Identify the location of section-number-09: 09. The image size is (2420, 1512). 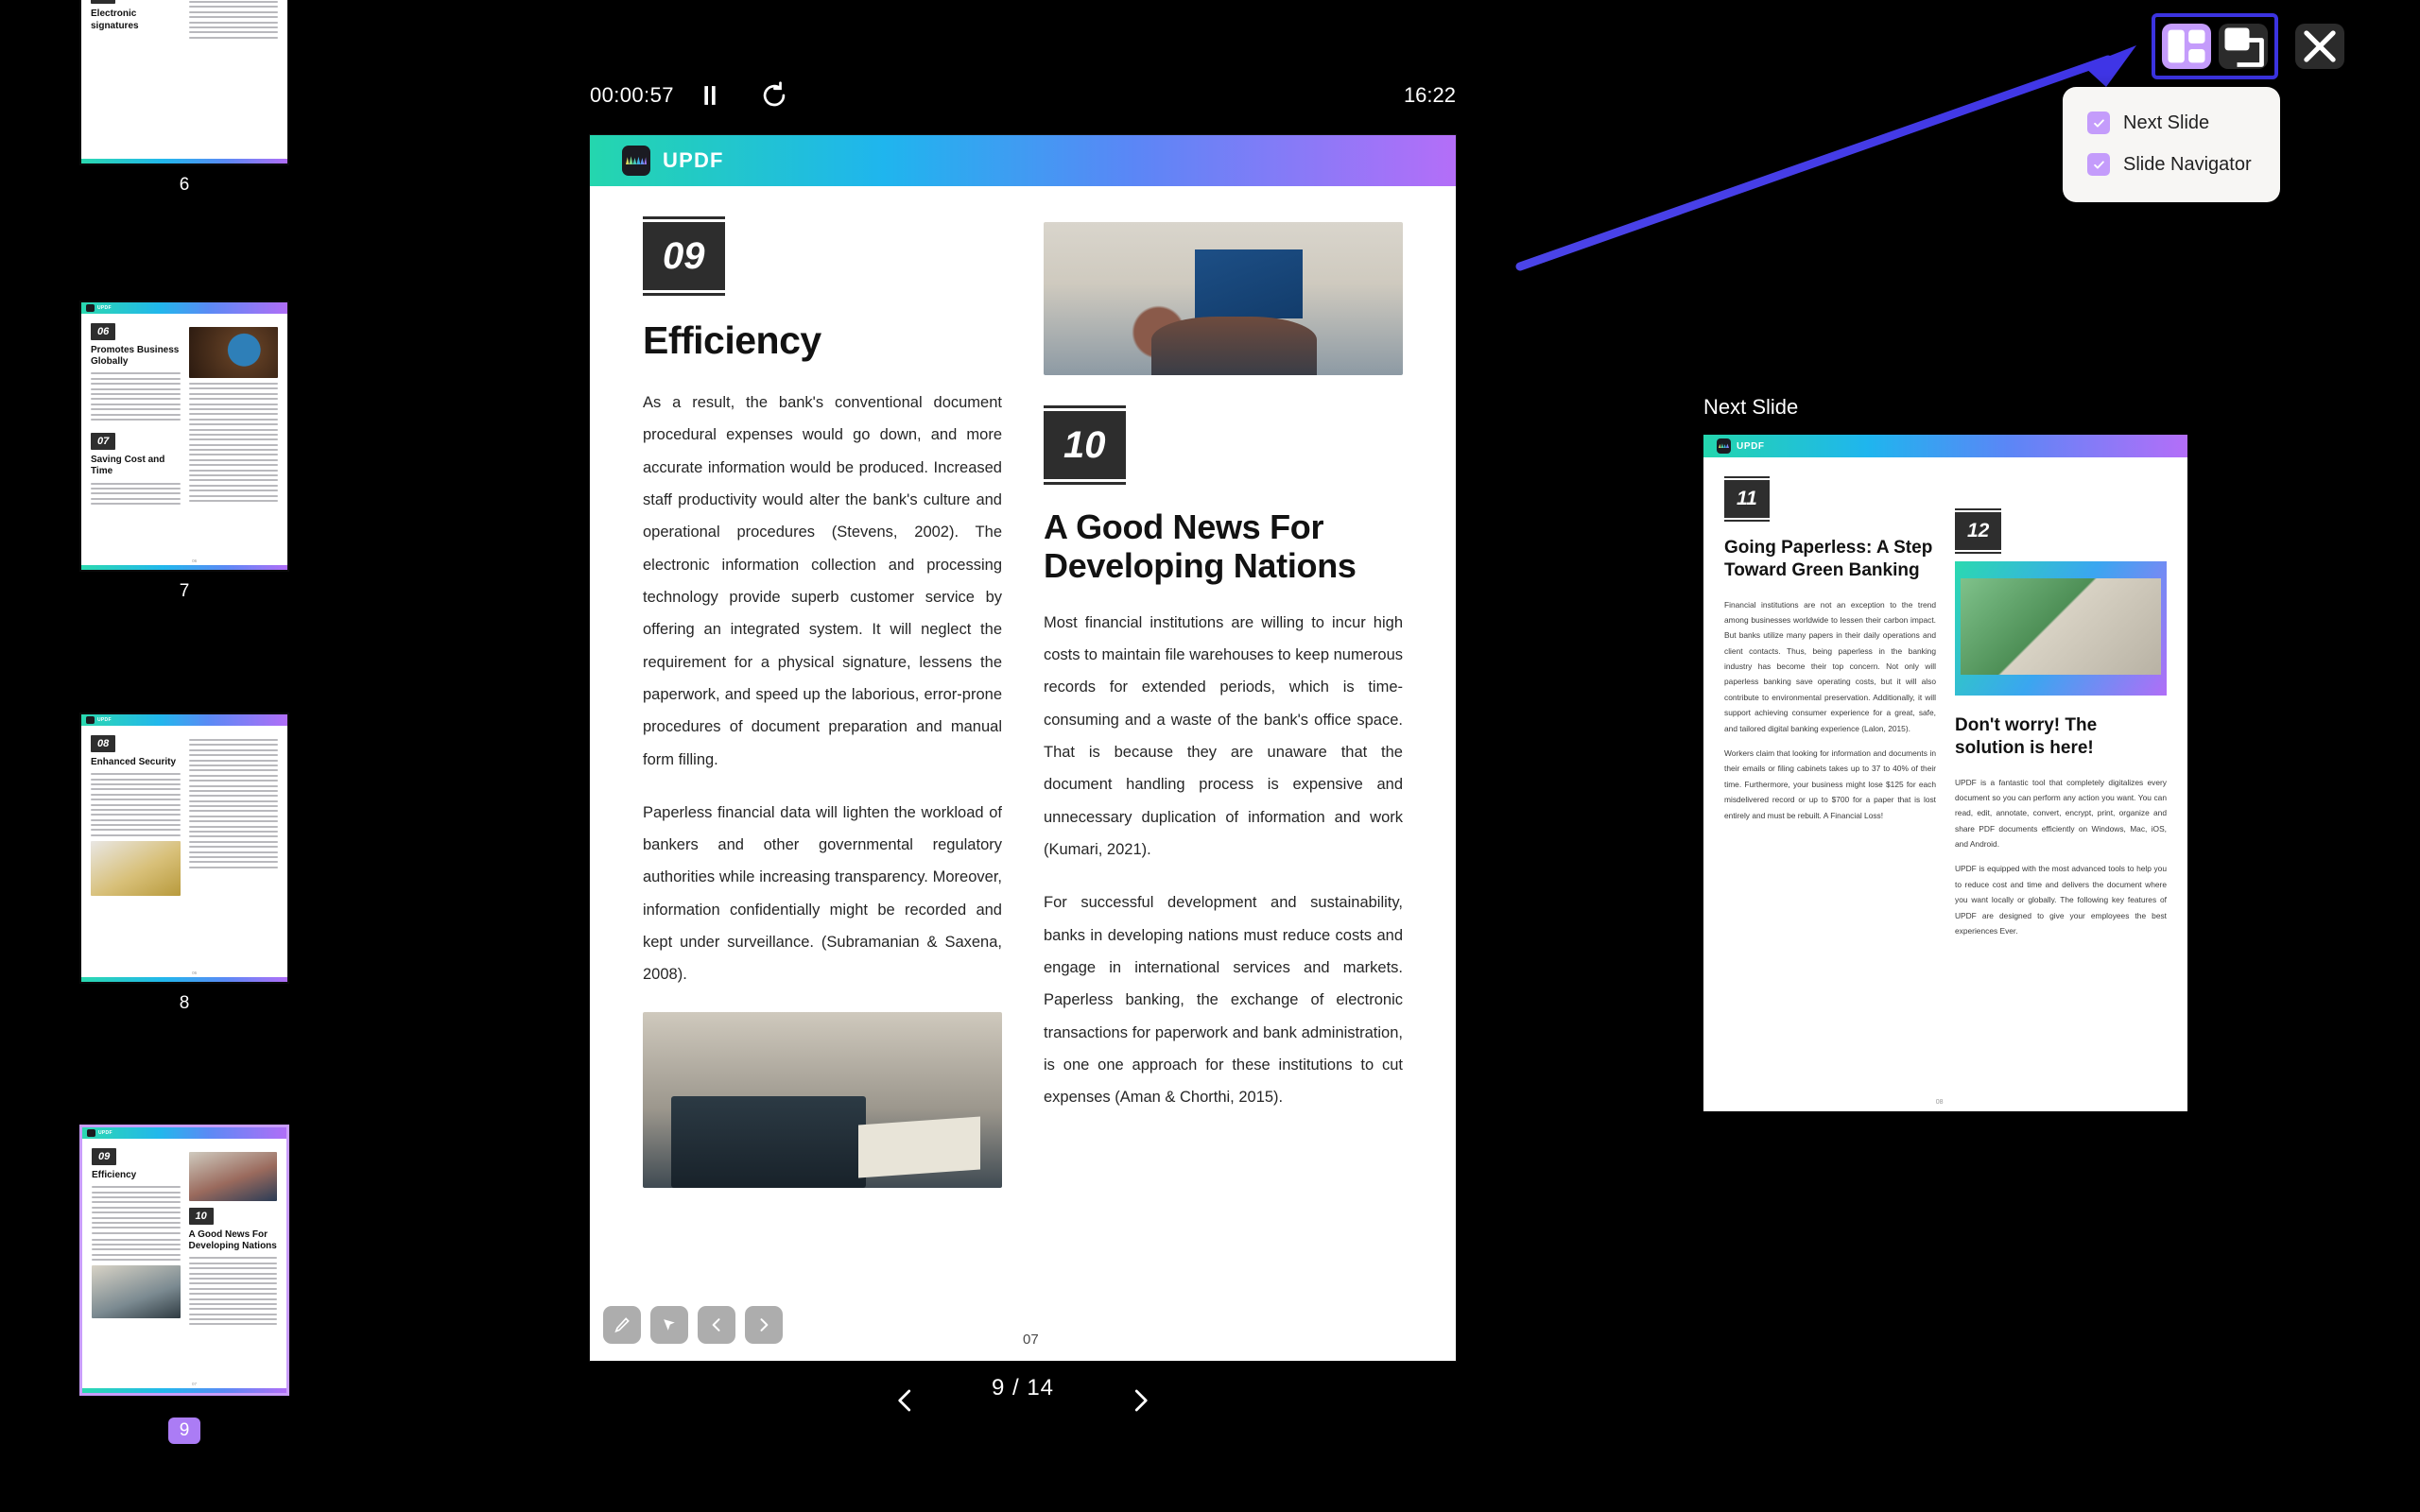
(684, 256).